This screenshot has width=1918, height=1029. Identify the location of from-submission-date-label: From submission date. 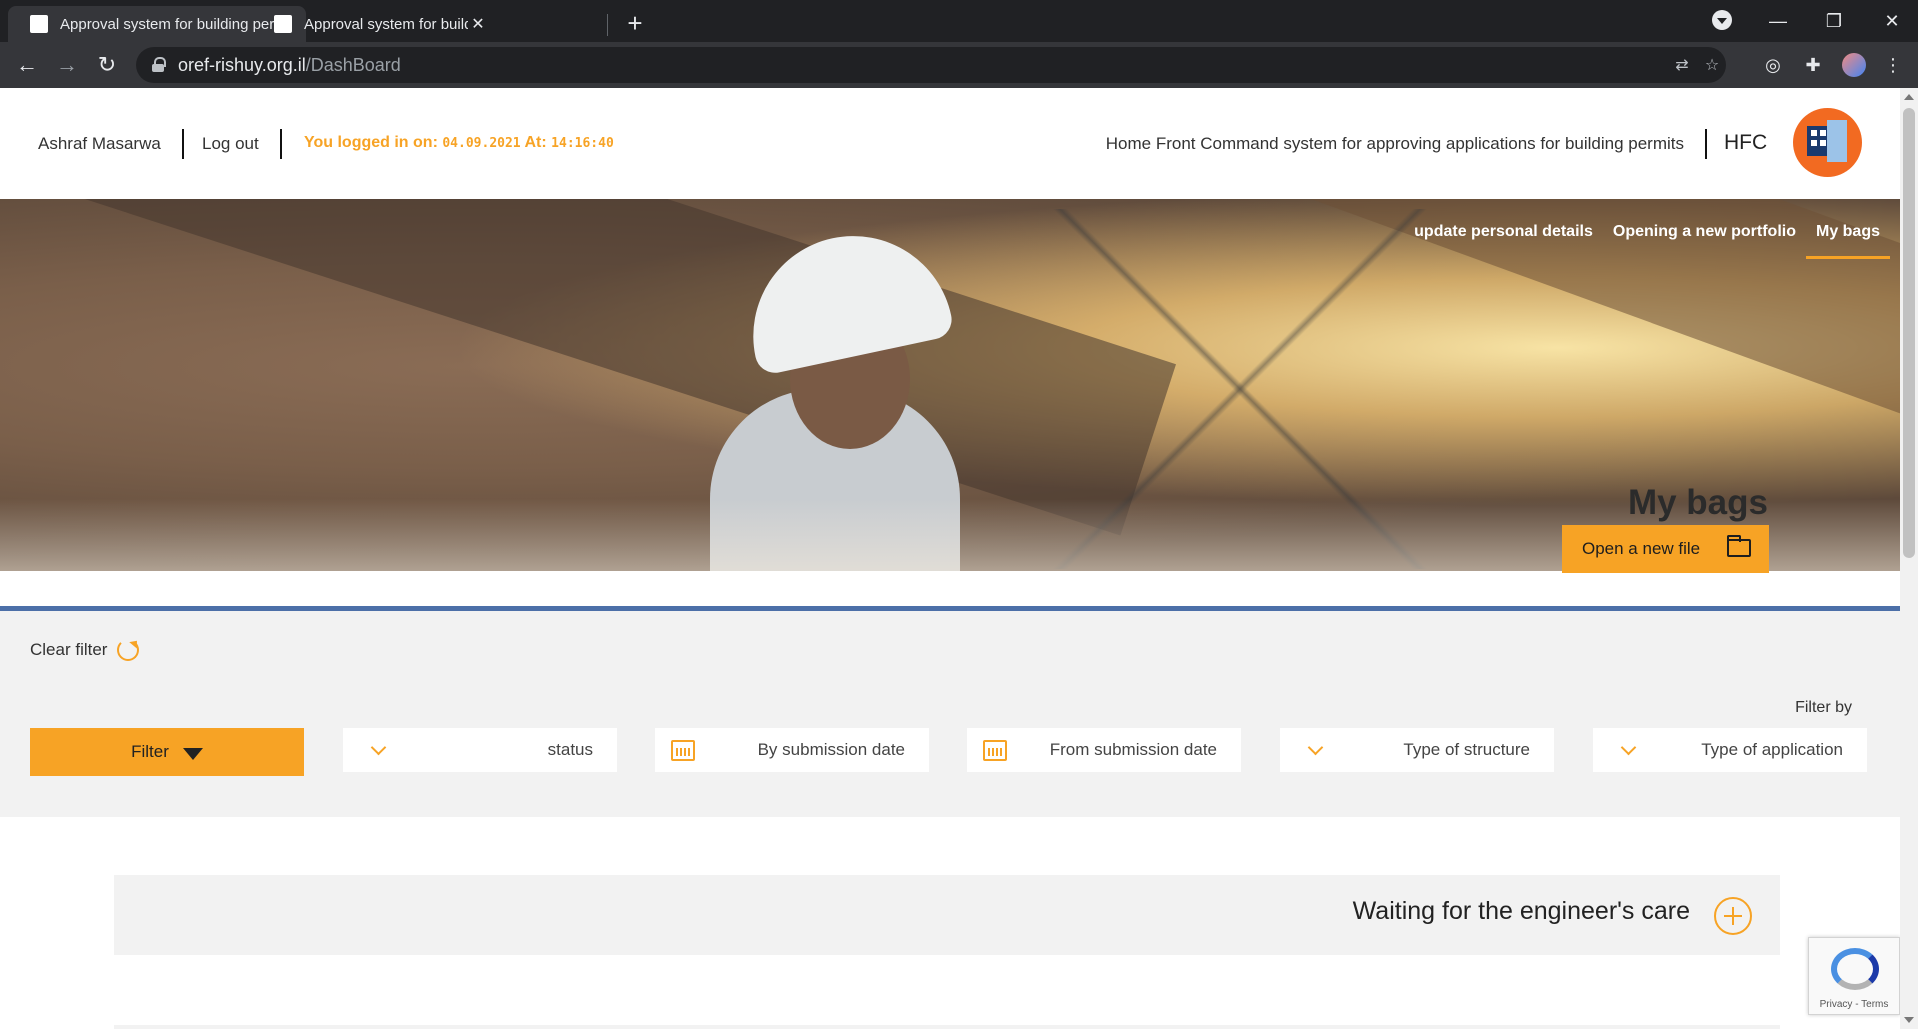
(1133, 749).